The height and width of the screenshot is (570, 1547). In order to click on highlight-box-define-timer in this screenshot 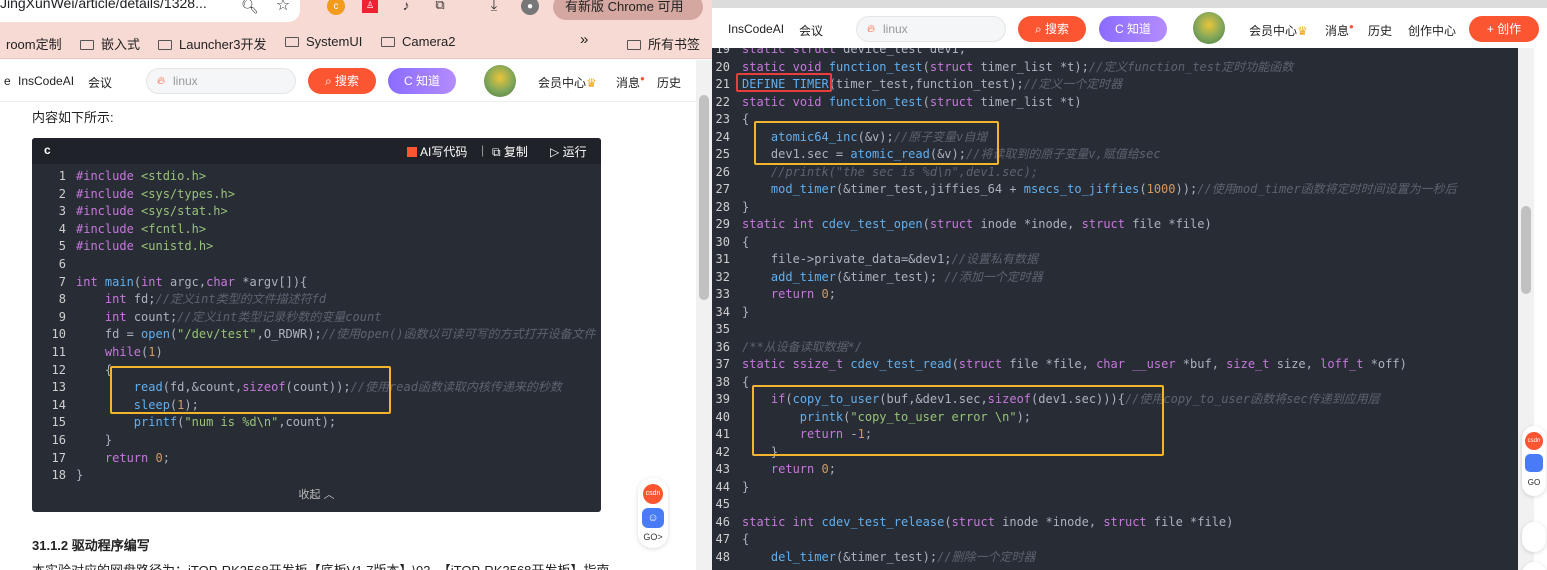, I will do `click(784, 82)`.